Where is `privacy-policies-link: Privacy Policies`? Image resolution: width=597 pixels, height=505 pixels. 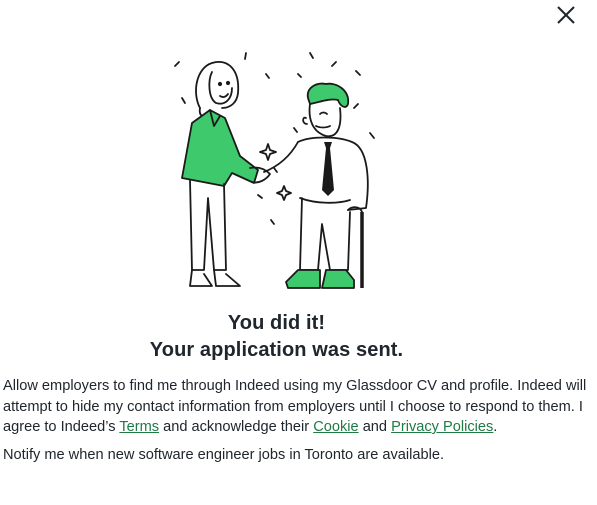
privacy-policies-link: Privacy Policies is located at coordinates (442, 427).